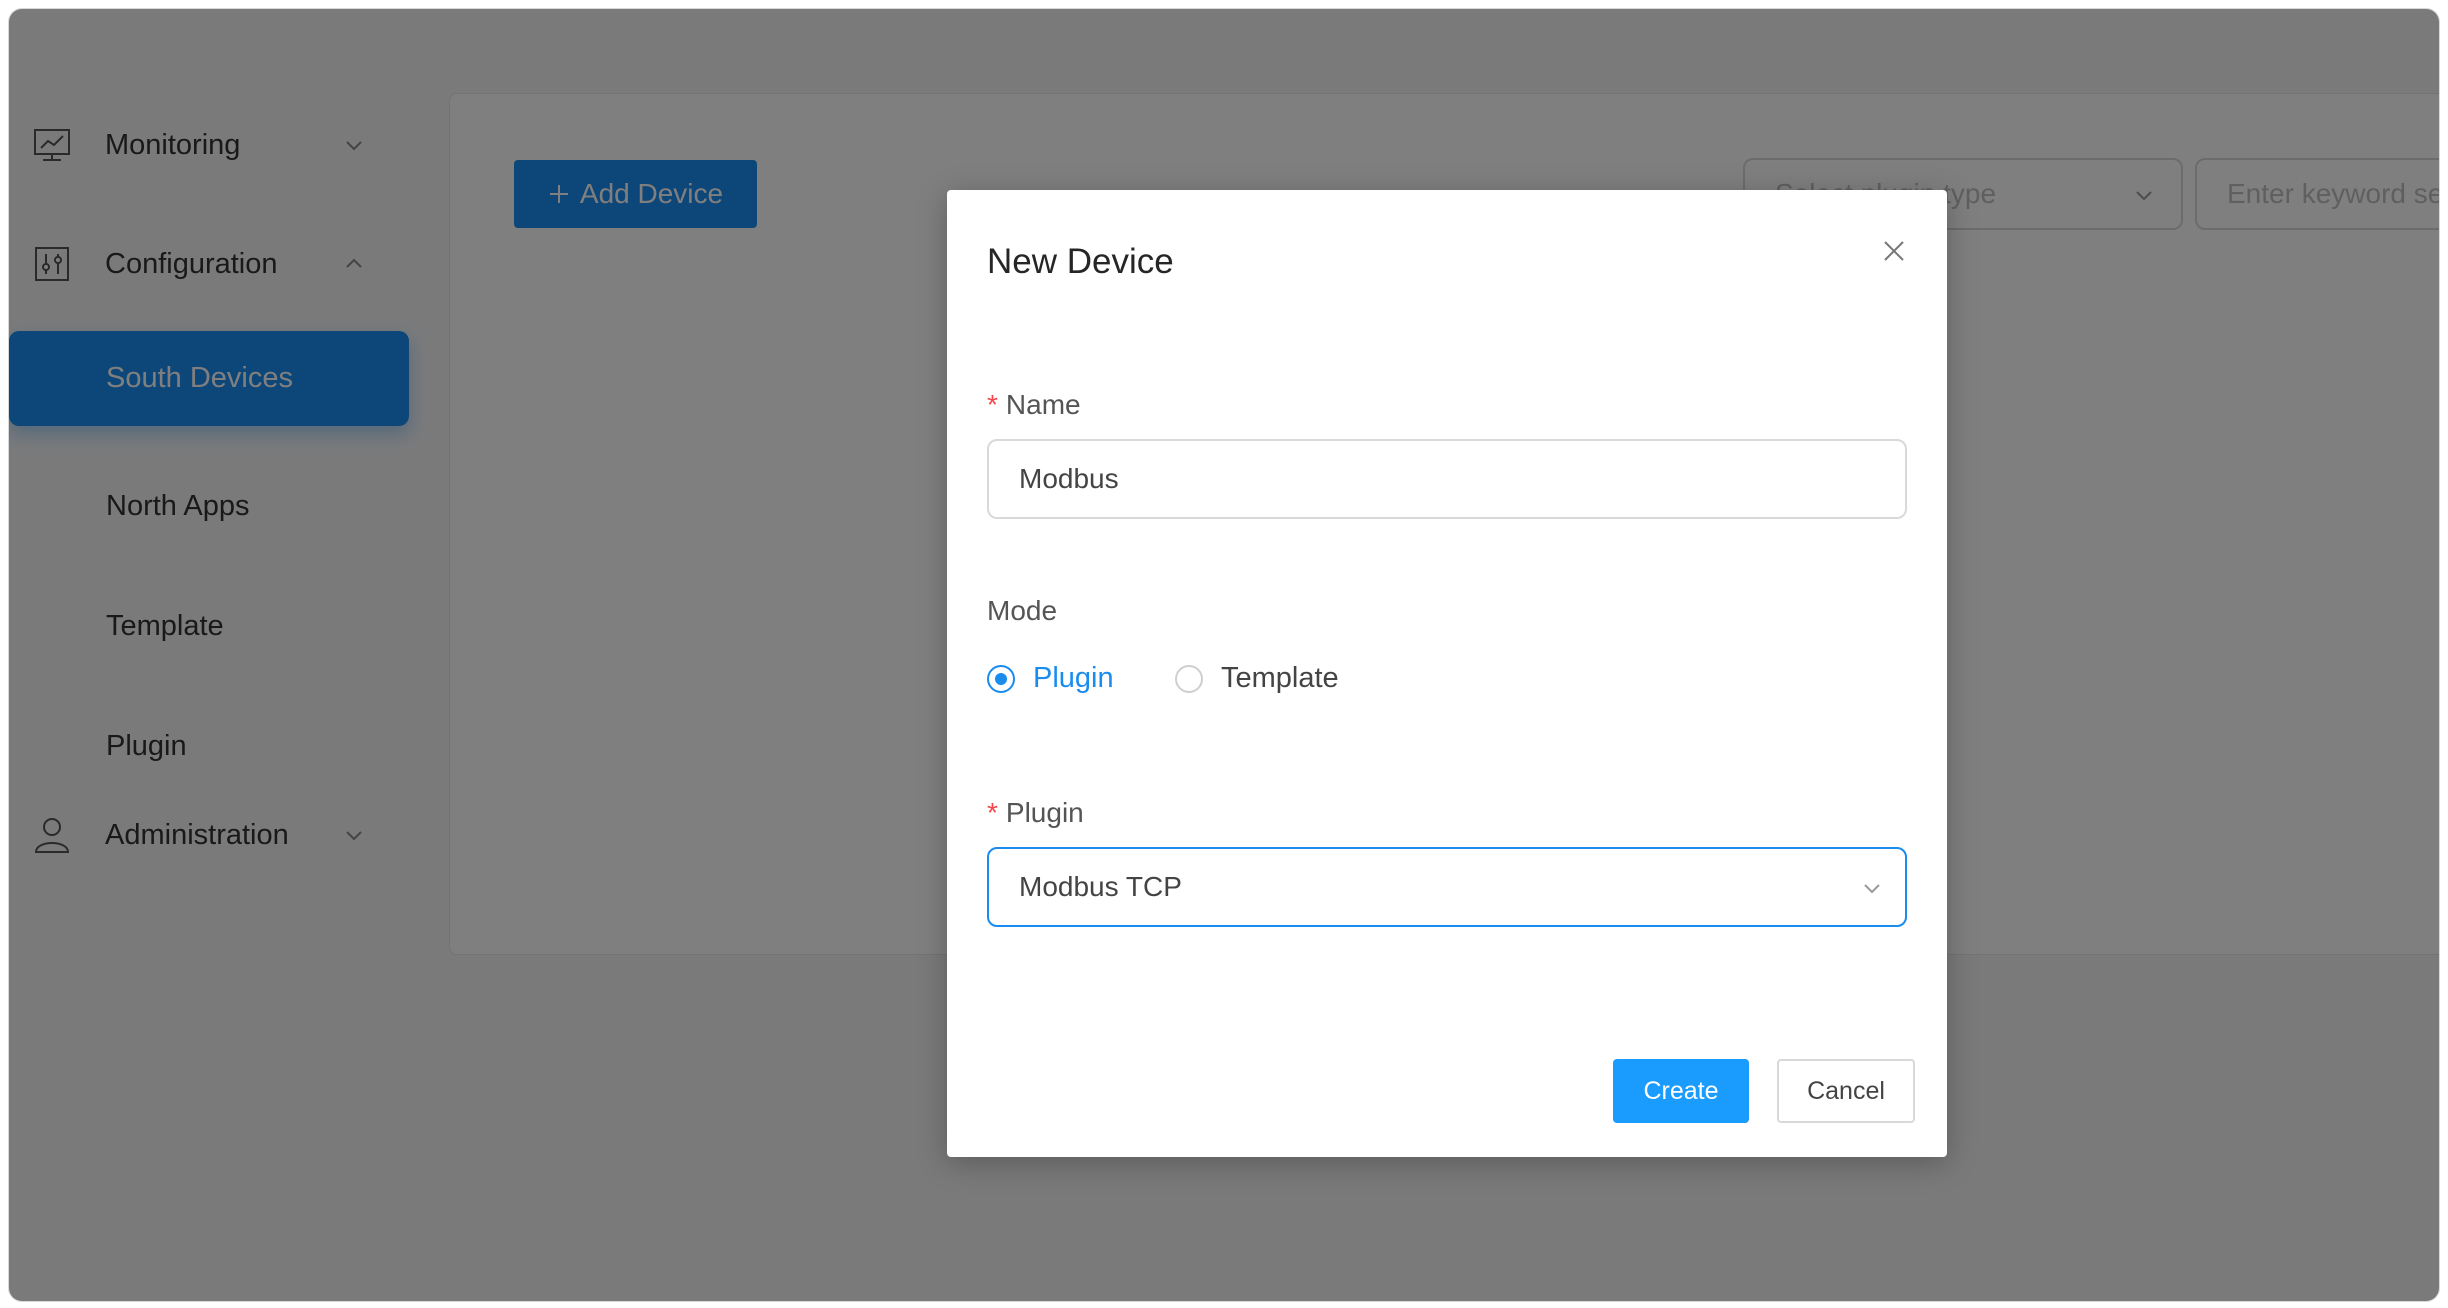 The width and height of the screenshot is (2448, 1308). Describe the element at coordinates (1894, 251) in the screenshot. I see `close-icon` at that location.